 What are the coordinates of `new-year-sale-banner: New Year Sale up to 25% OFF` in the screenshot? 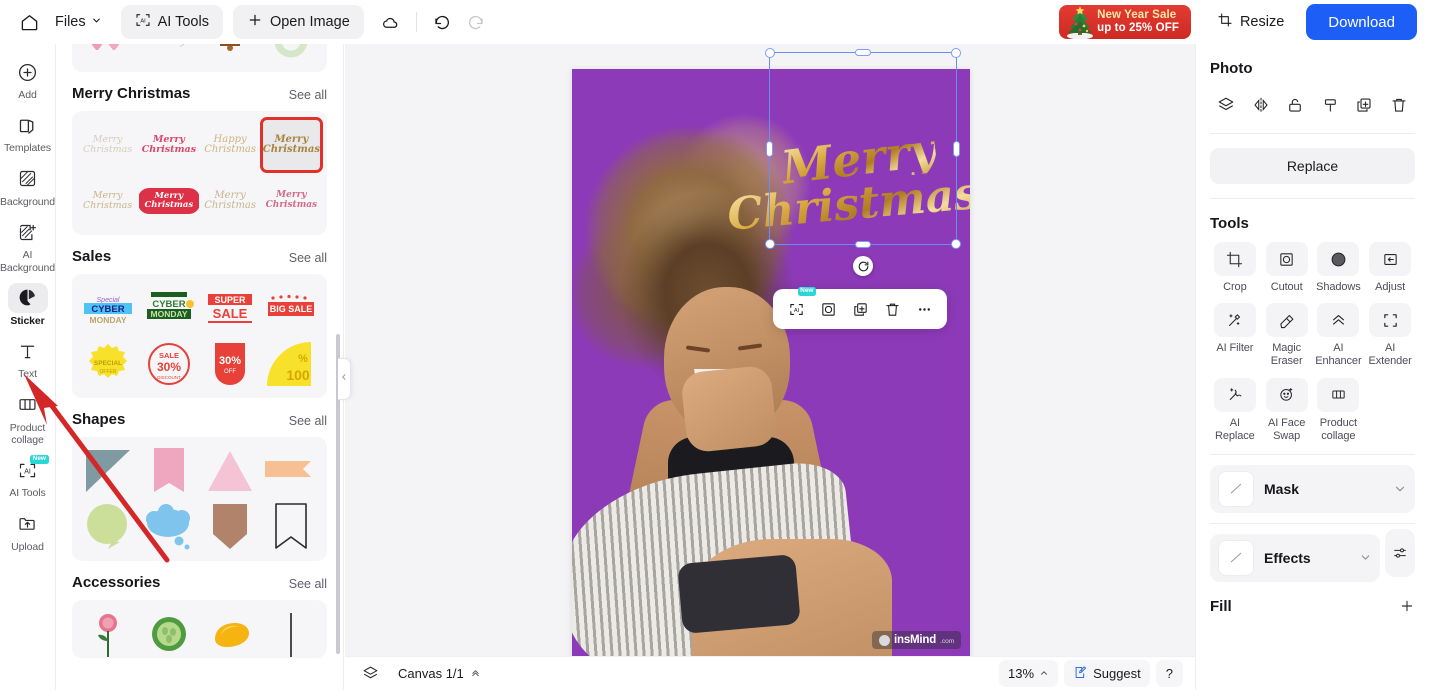 It's located at (1125, 22).